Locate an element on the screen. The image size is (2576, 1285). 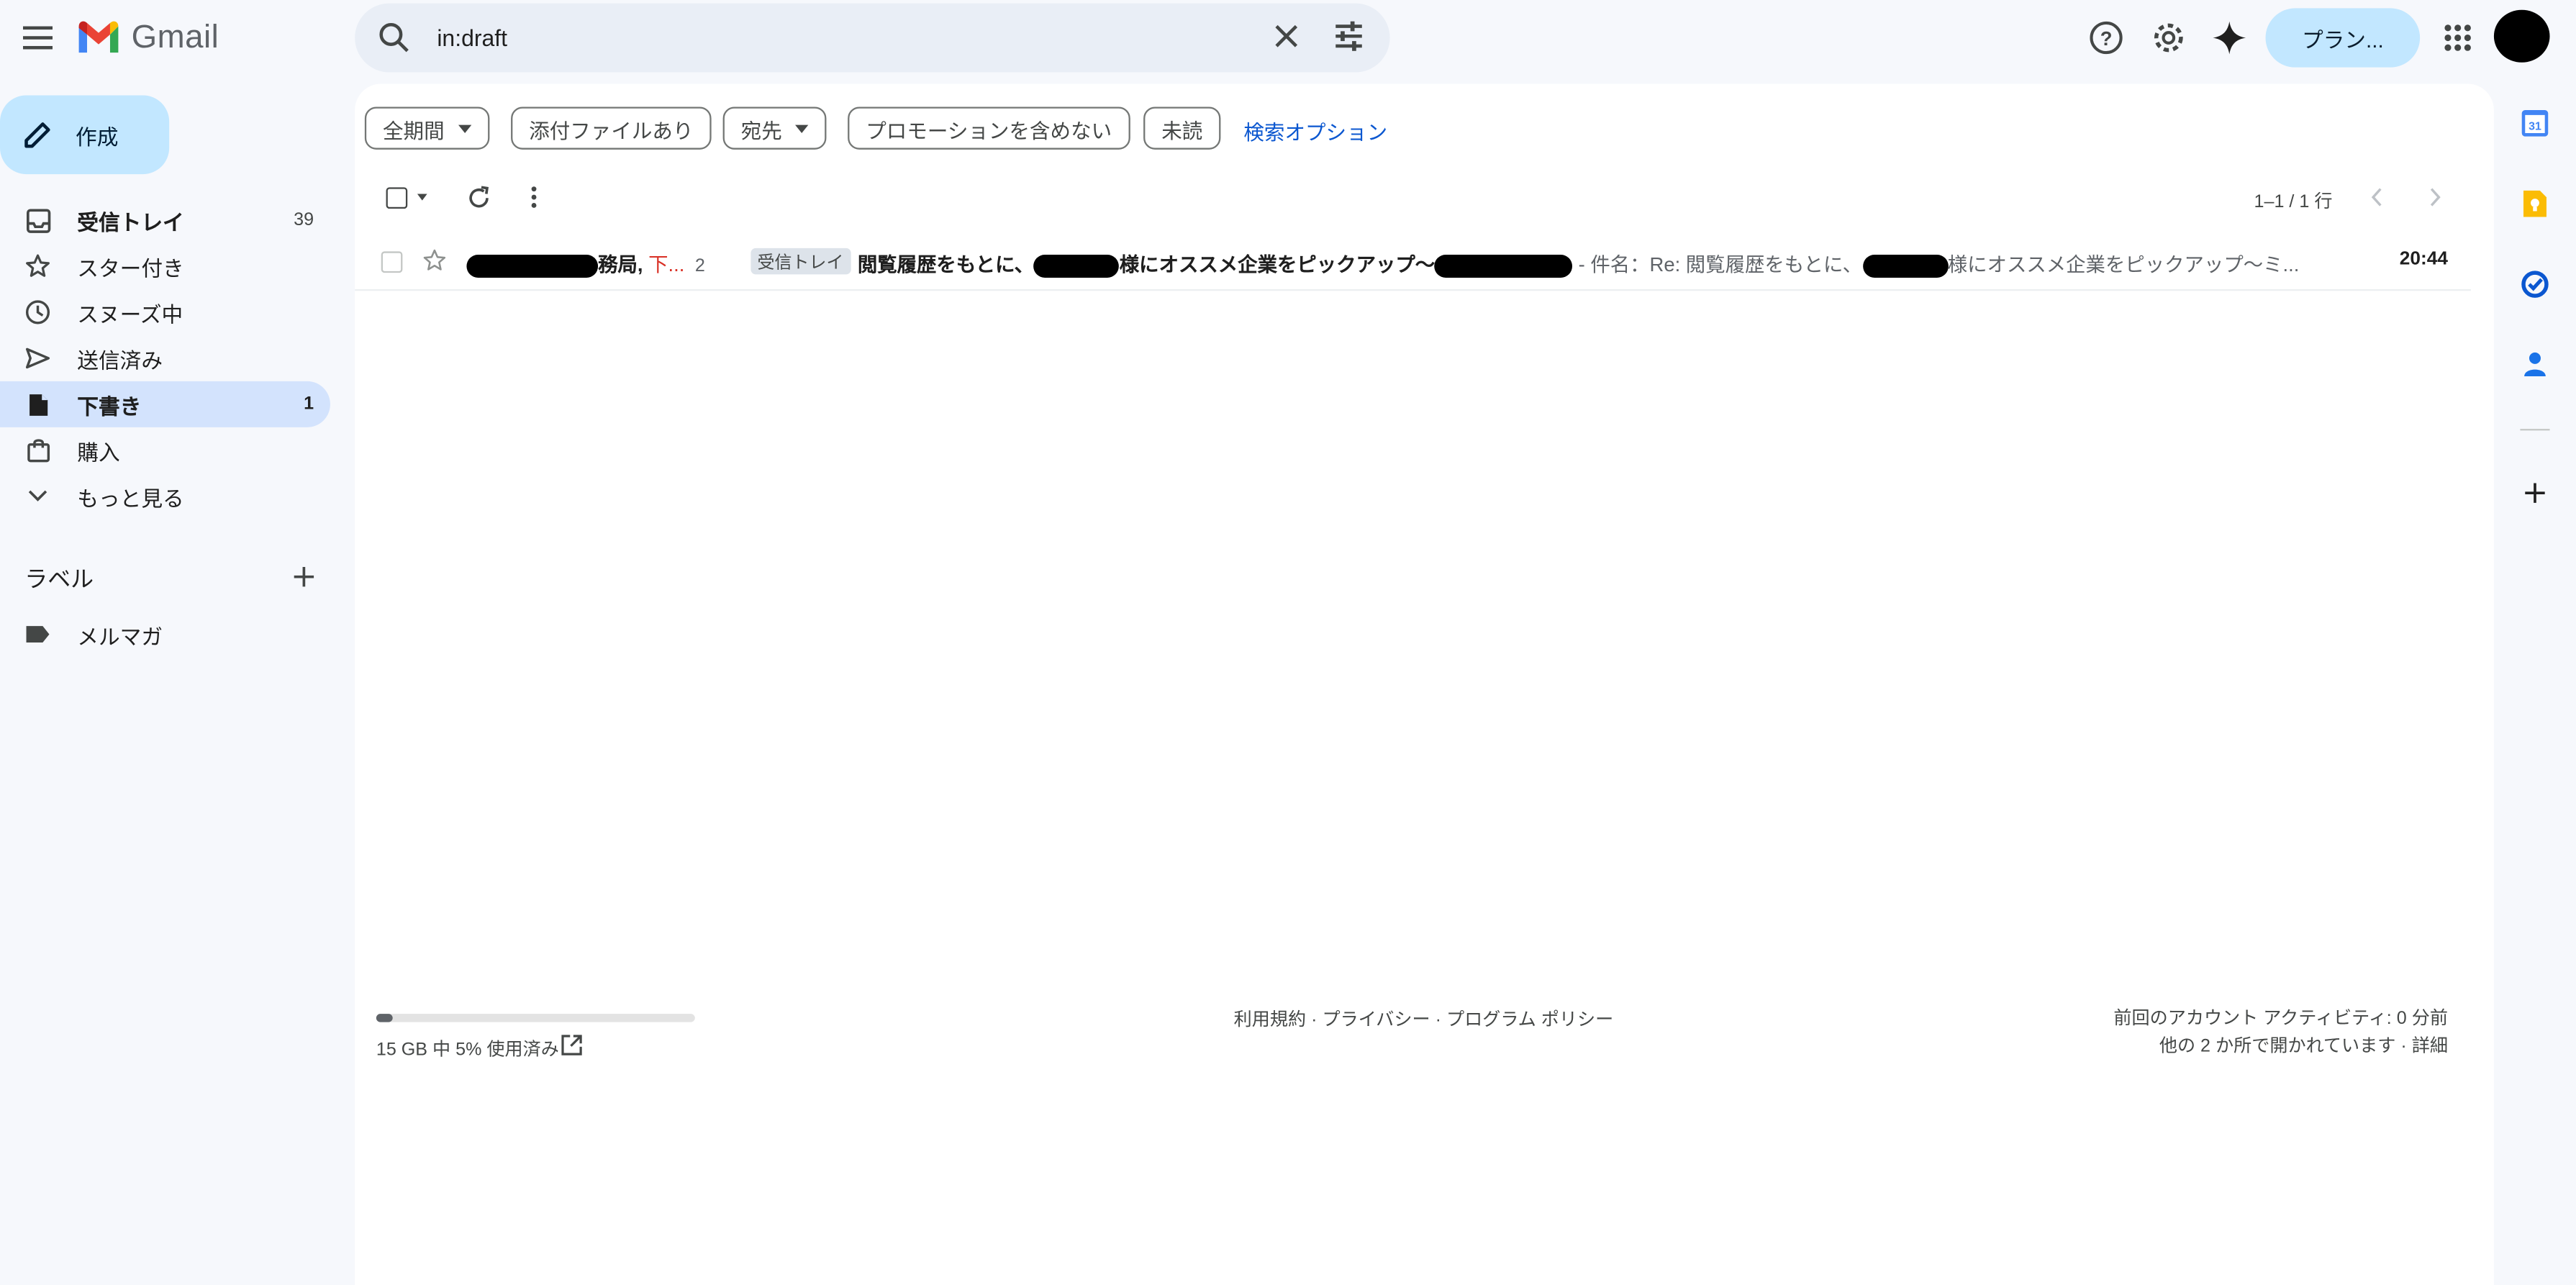
sidebar-item-label: メルマガ is located at coordinates (120, 635).